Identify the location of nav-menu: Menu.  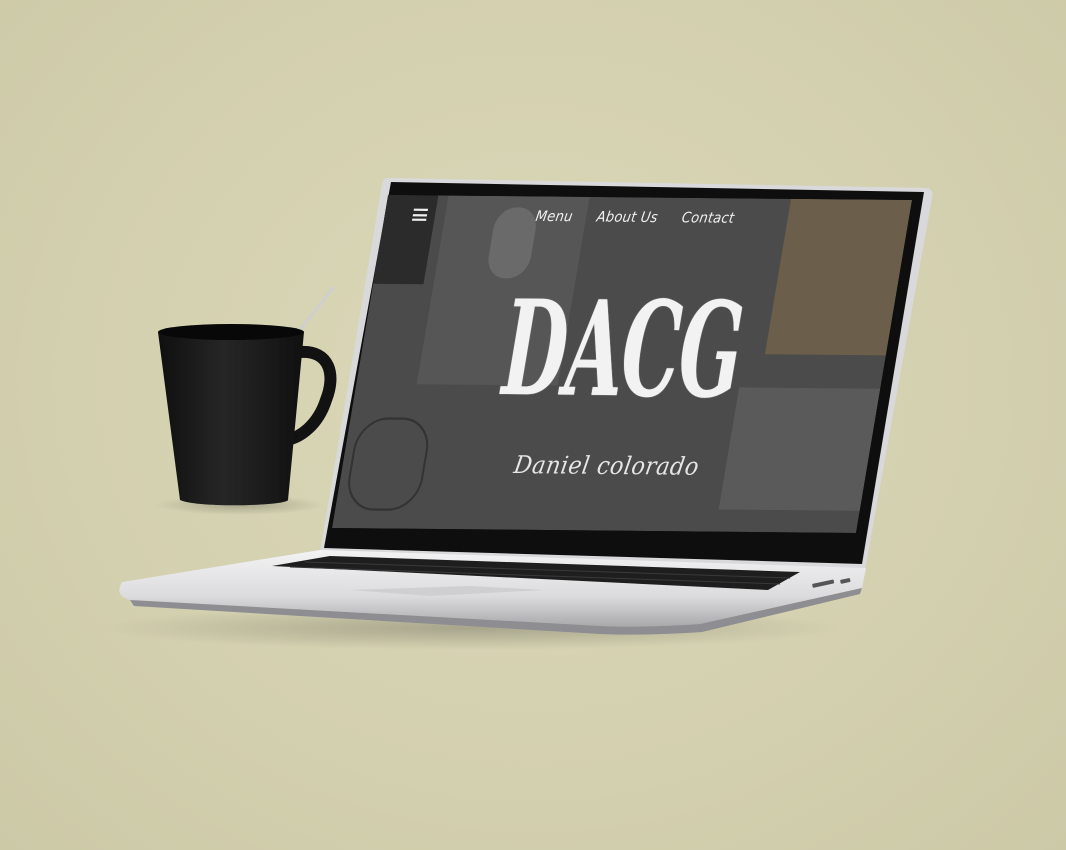
(554, 217).